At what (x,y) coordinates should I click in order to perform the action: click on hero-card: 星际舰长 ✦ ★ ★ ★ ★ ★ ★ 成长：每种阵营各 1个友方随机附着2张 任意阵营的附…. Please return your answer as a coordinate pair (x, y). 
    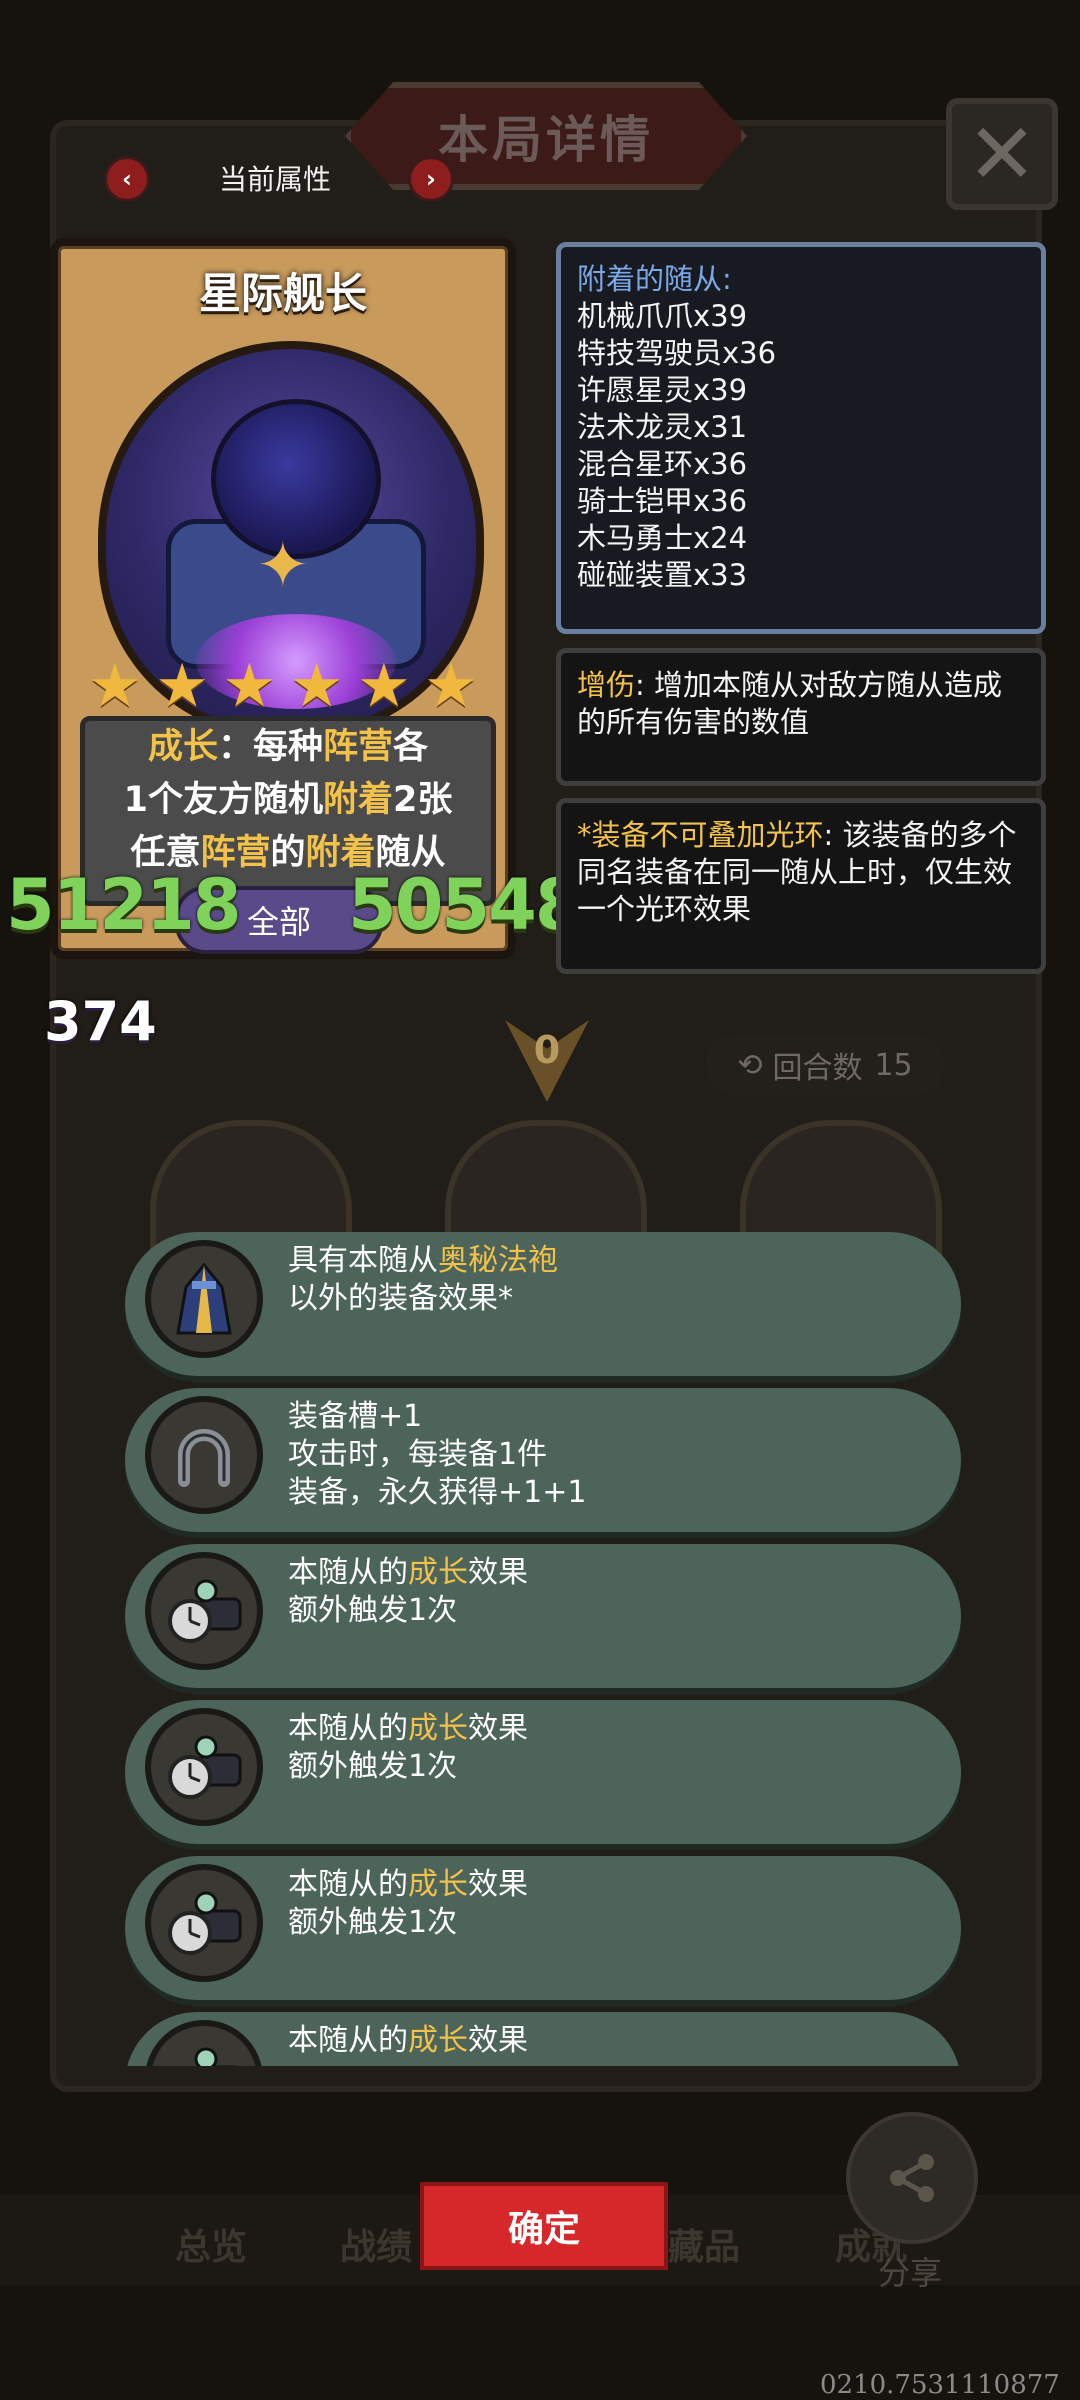
    Looking at the image, I should click on (283, 598).